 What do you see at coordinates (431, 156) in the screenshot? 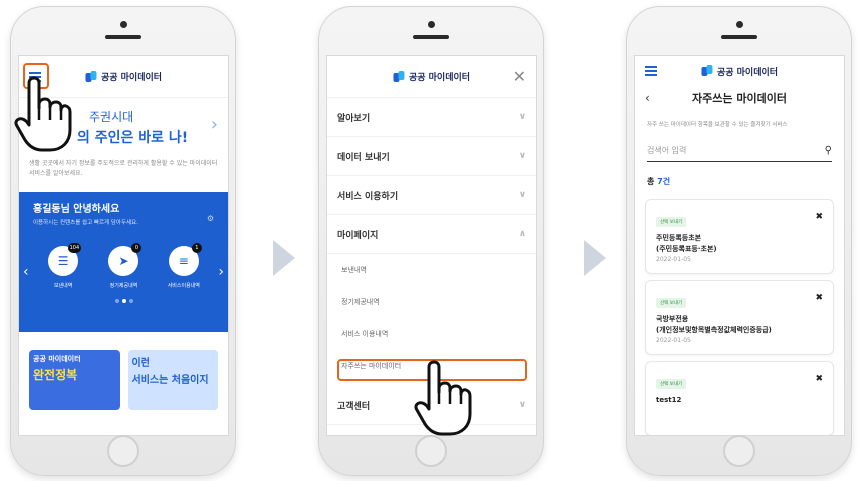
I see `menu-item-send-data: 데이터 보내기 ∨` at bounding box center [431, 156].